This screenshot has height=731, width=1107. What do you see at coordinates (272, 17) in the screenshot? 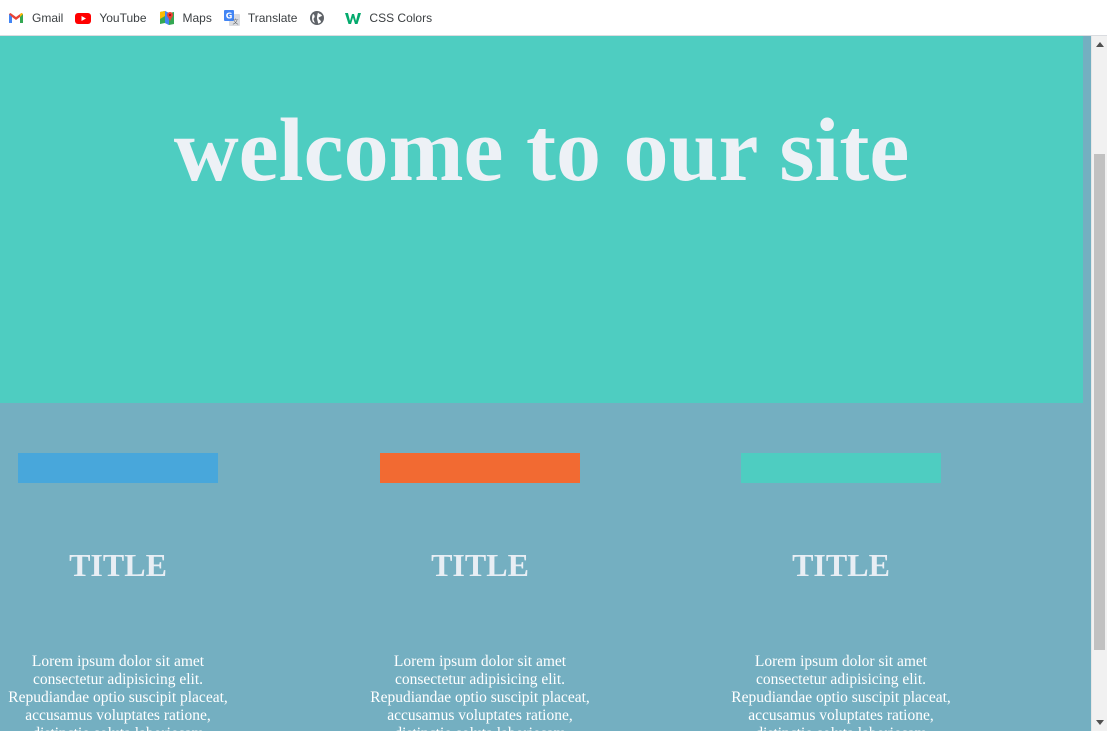
I see `bookmark-label: Translate` at bounding box center [272, 17].